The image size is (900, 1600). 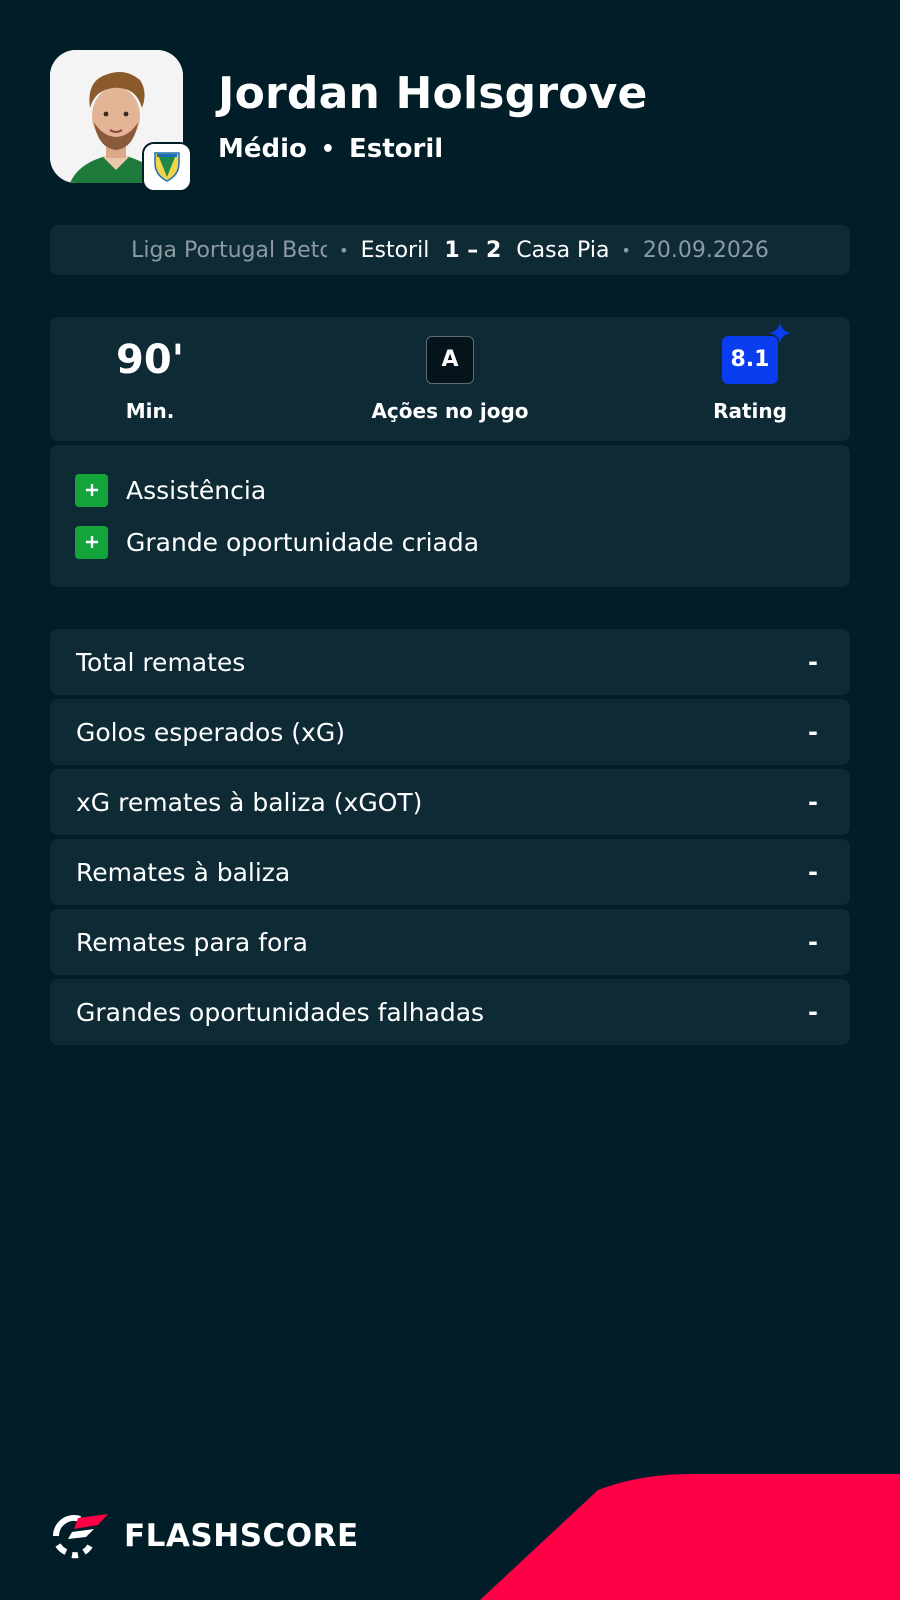 I want to click on stat-label: Remates para fora, so click(x=192, y=942).